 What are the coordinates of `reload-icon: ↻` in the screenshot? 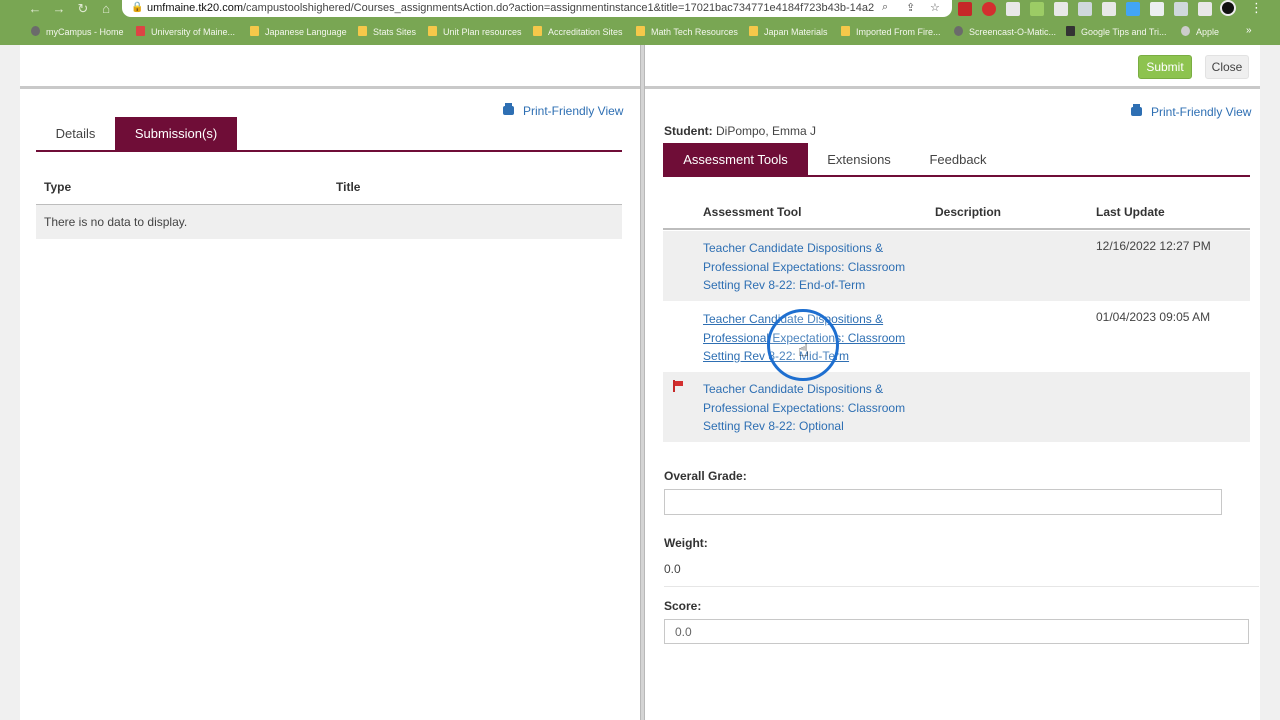 It's located at (83, 9).